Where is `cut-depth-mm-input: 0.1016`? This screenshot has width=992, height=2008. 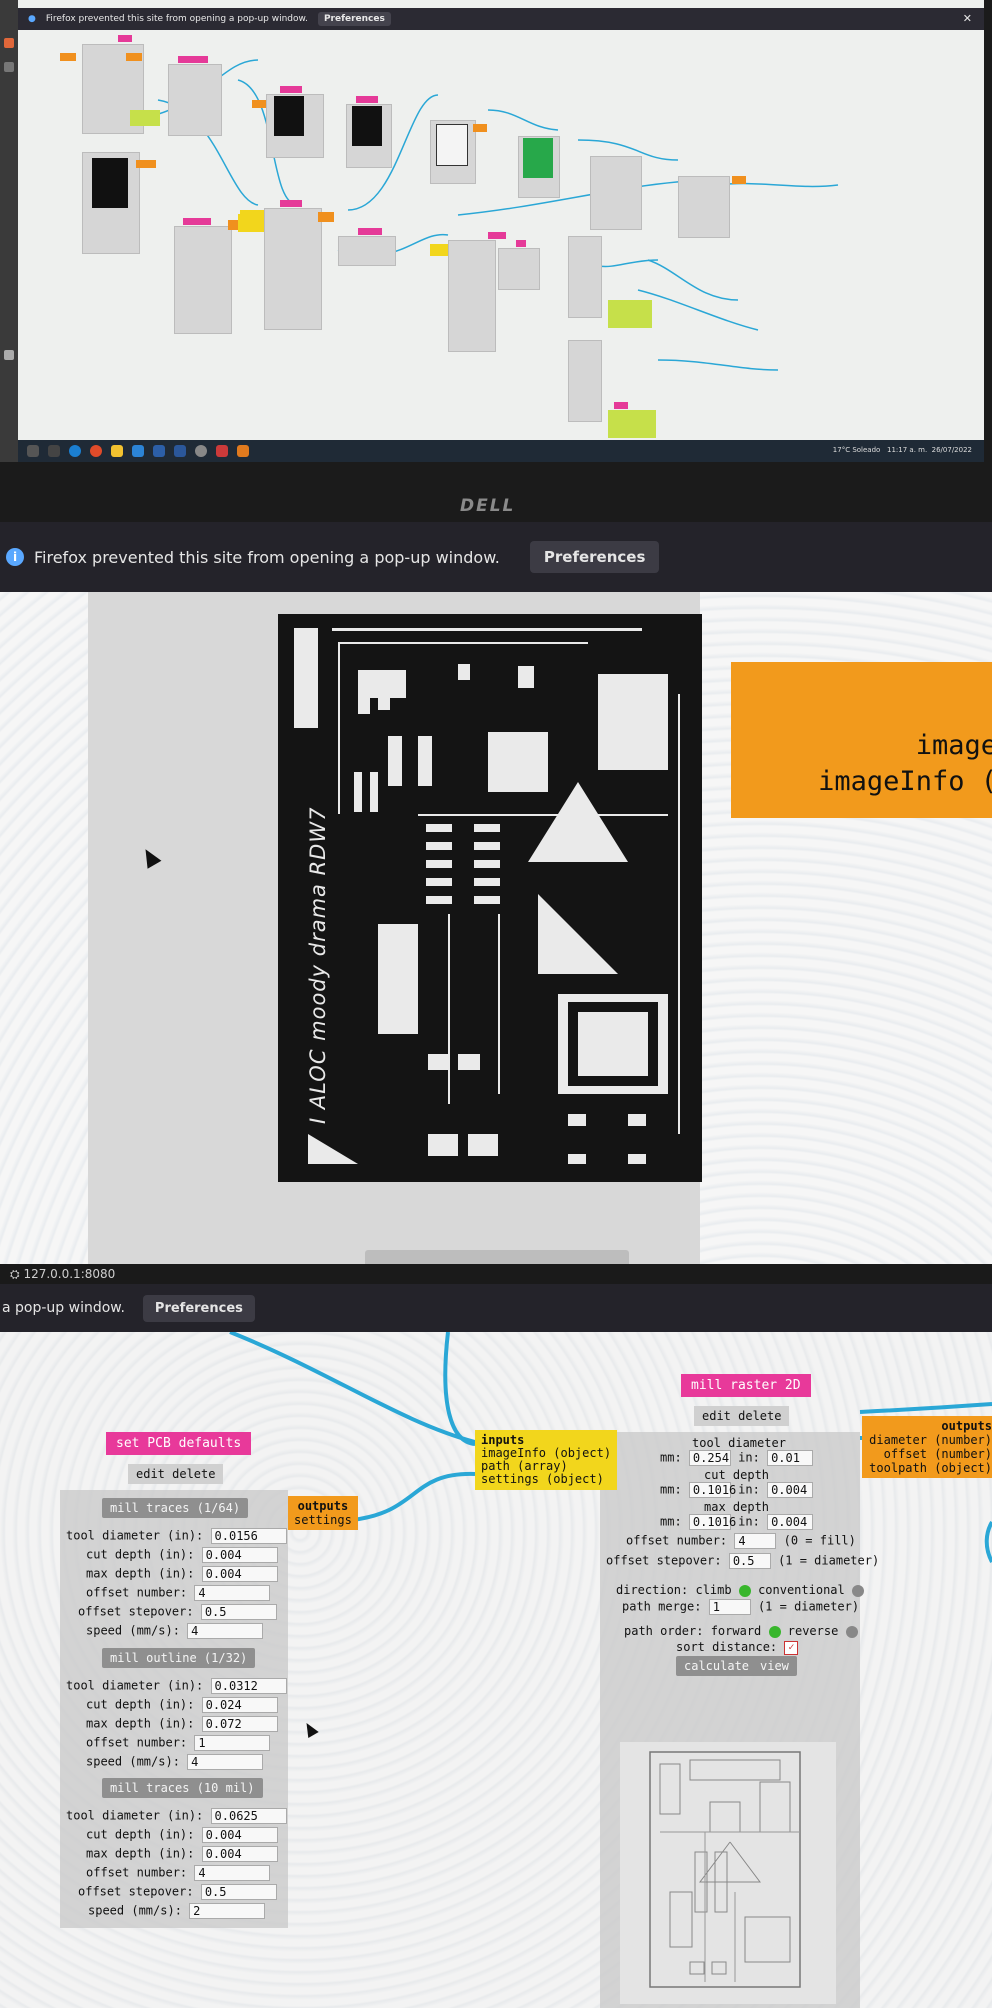 cut-depth-mm-input: 0.1016 is located at coordinates (712, 1490).